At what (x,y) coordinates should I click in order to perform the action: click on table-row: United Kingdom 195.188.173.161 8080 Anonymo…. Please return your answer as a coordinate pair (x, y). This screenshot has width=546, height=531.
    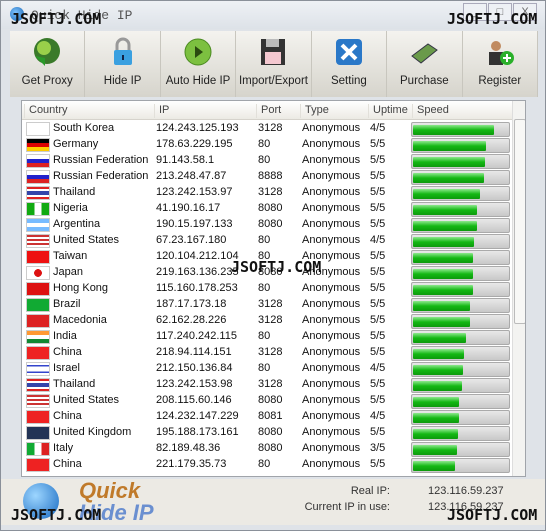
    Looking at the image, I should click on (267, 433).